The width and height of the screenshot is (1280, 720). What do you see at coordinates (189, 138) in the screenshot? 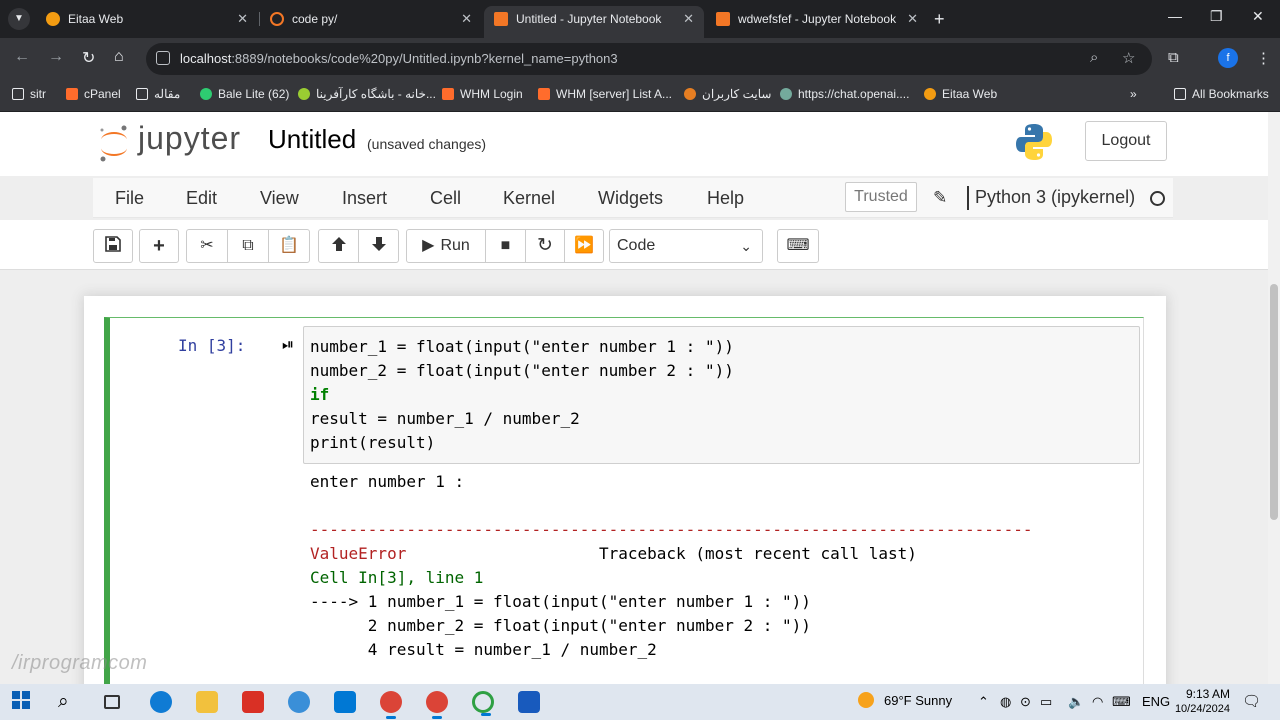
I see `jupyter-logo-text: jupyter` at bounding box center [189, 138].